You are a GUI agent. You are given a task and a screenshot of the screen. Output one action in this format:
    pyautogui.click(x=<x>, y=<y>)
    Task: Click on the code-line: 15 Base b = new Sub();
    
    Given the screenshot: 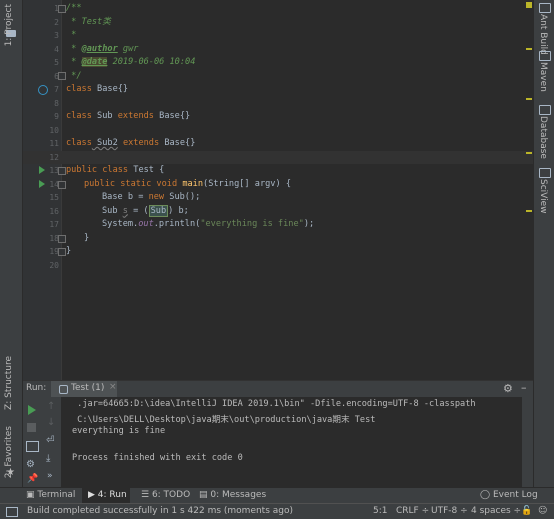 What is the action you would take?
    pyautogui.click(x=278, y=198)
    